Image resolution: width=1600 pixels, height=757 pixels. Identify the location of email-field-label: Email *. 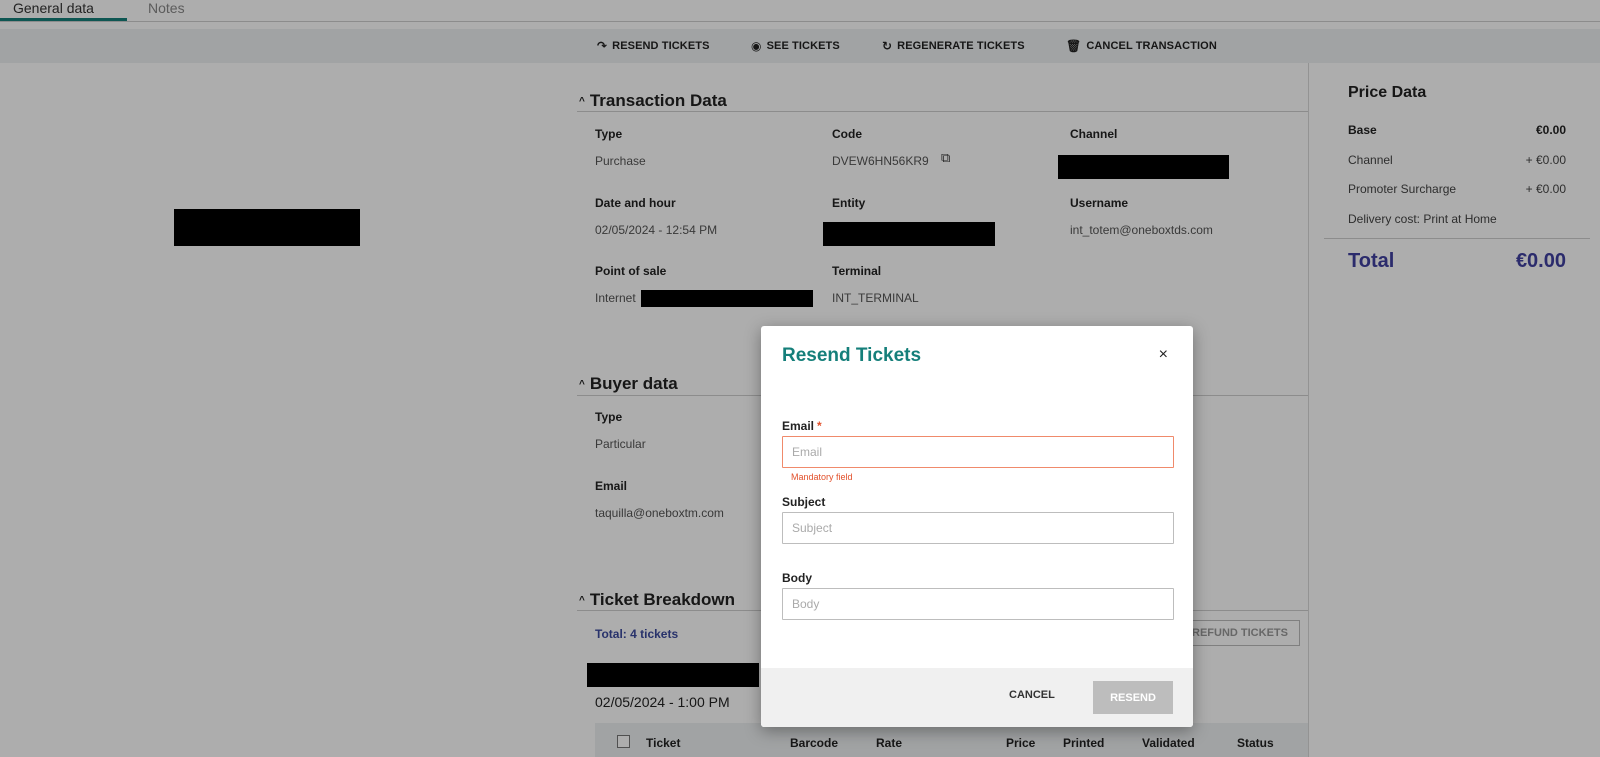
(802, 426).